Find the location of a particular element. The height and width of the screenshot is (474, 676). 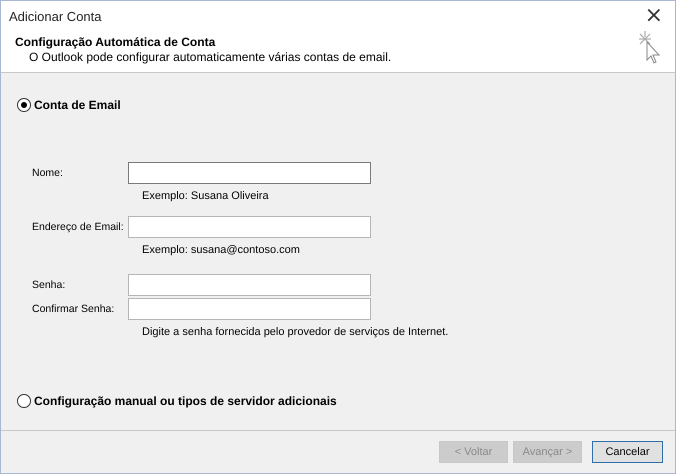

header-title: Configuração Automática de Conta is located at coordinates (115, 42).